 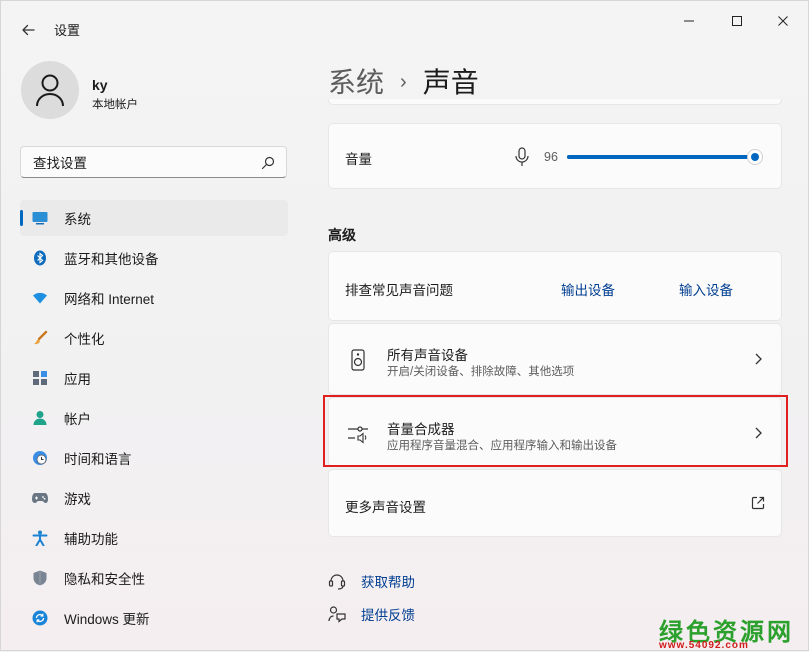 I want to click on open-external-icon, so click(x=758, y=503).